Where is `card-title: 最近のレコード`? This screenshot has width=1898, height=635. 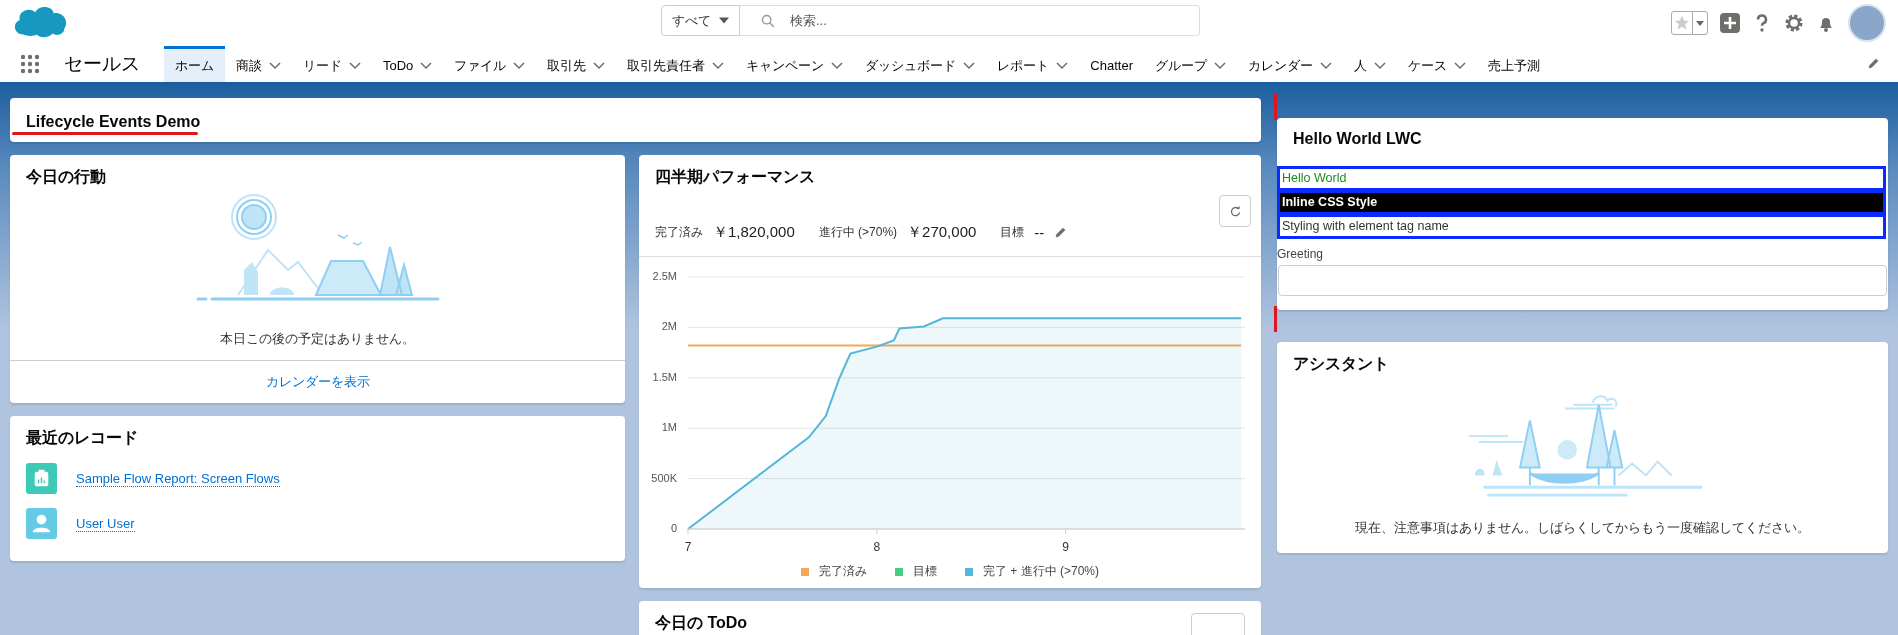 card-title: 最近のレコード is located at coordinates (82, 438).